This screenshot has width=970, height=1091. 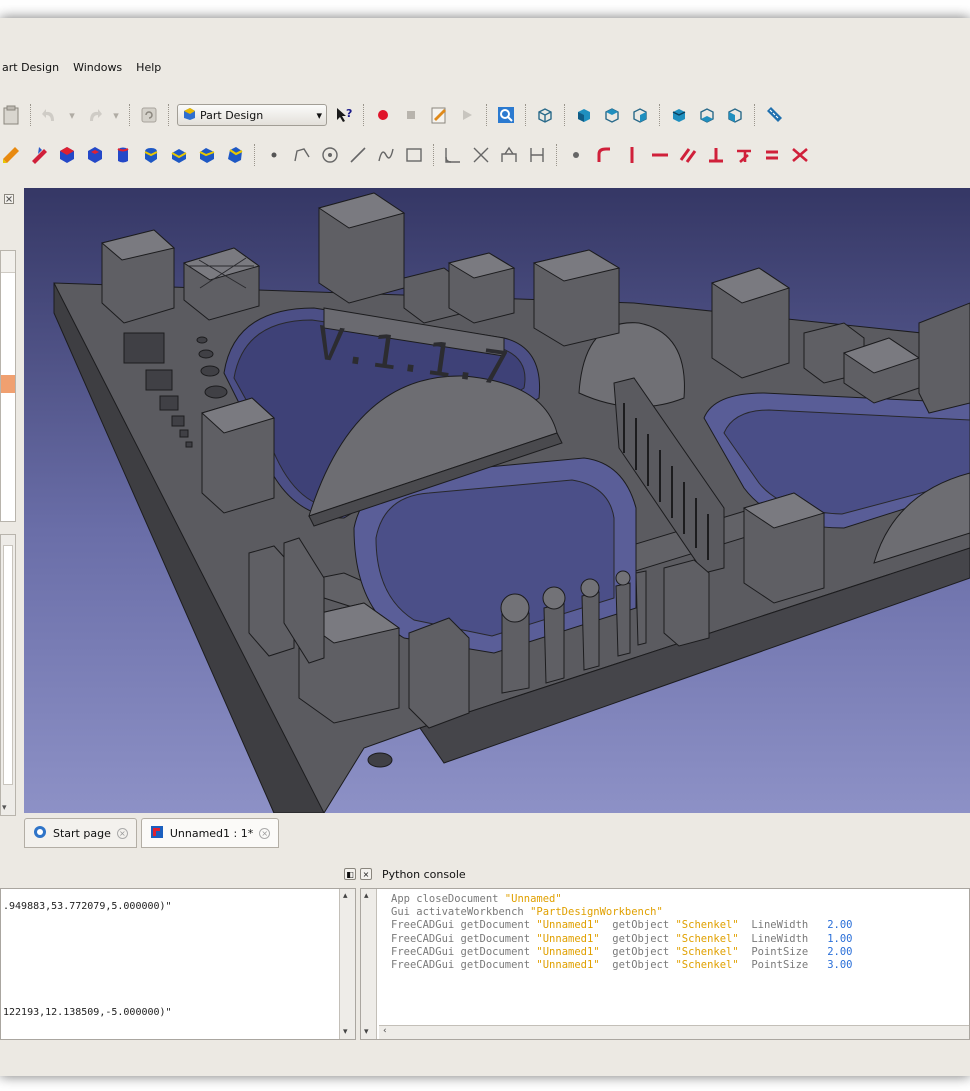 I want to click on constrain-perpendicular-icon, so click(x=716, y=155).